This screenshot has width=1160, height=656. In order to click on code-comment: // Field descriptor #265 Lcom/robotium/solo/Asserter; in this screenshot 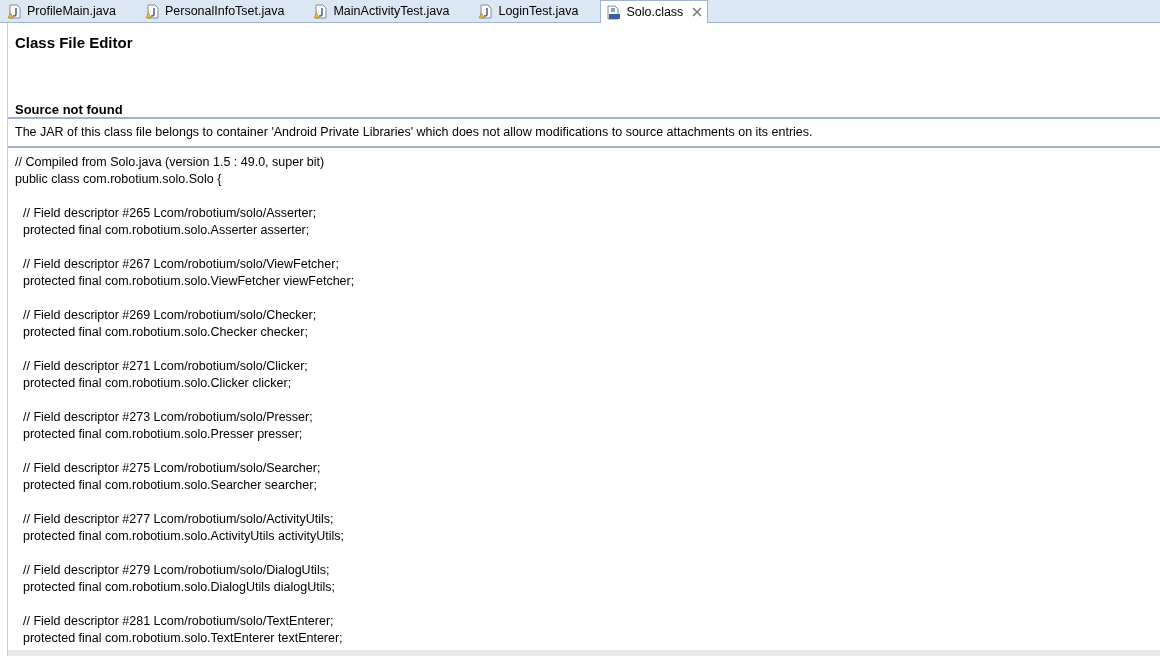, I will do `click(170, 213)`.